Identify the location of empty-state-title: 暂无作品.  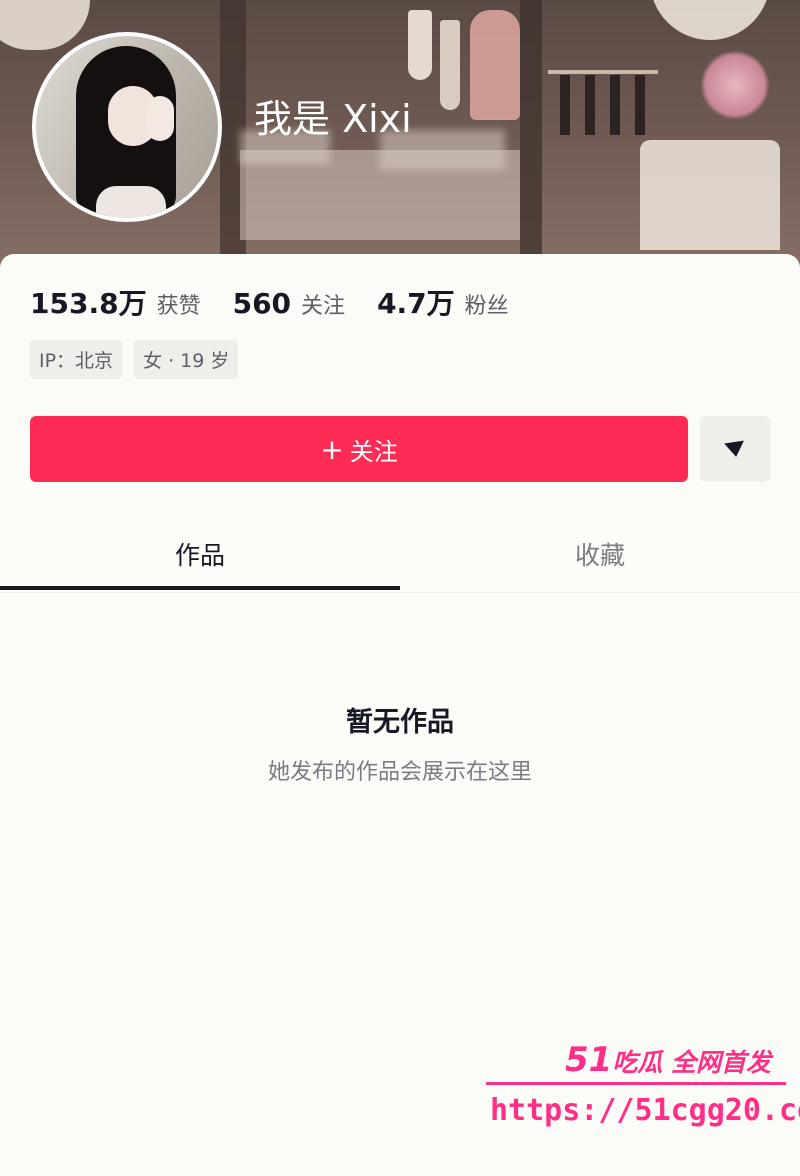
(400, 722).